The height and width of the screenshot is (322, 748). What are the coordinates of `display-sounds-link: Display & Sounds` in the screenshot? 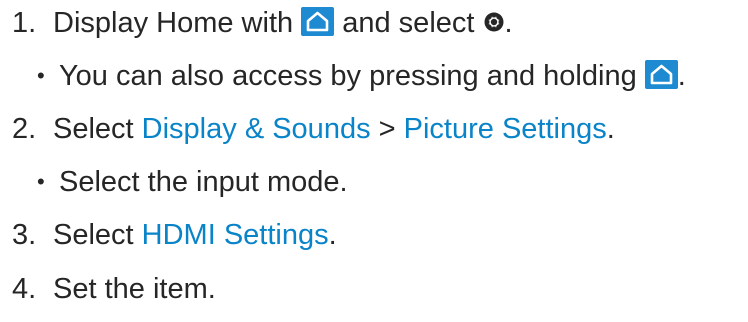 It's located at (256, 129).